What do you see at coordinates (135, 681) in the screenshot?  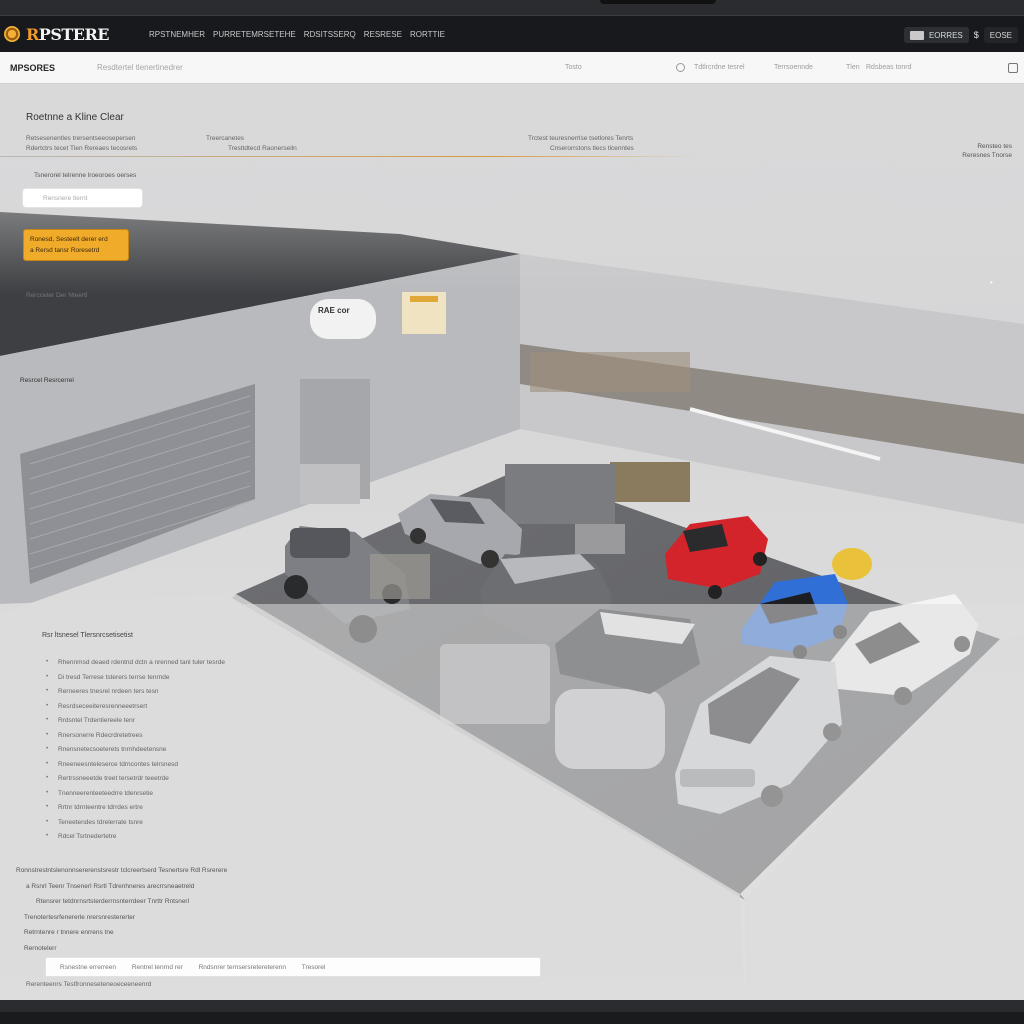 I see `list-item: Di tresd Terrese tsterers terrse tenrnde` at bounding box center [135, 681].